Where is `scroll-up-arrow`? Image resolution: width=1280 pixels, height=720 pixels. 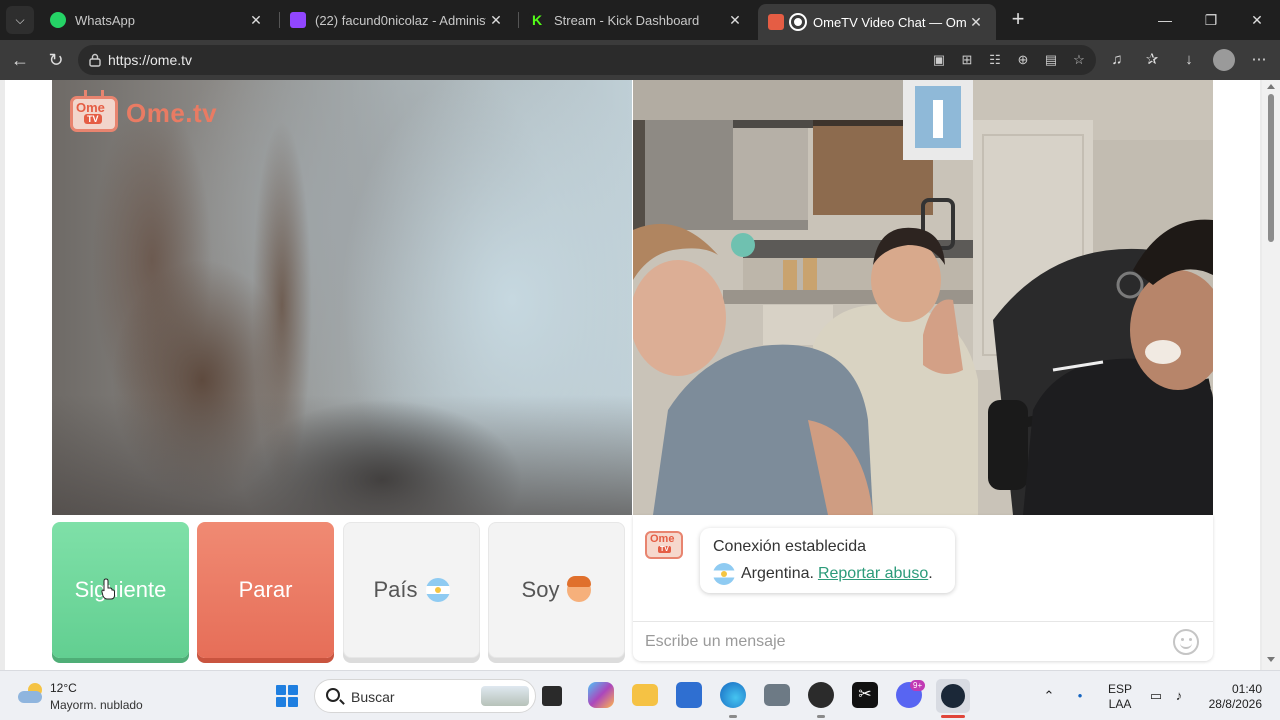 scroll-up-arrow is located at coordinates (1271, 86).